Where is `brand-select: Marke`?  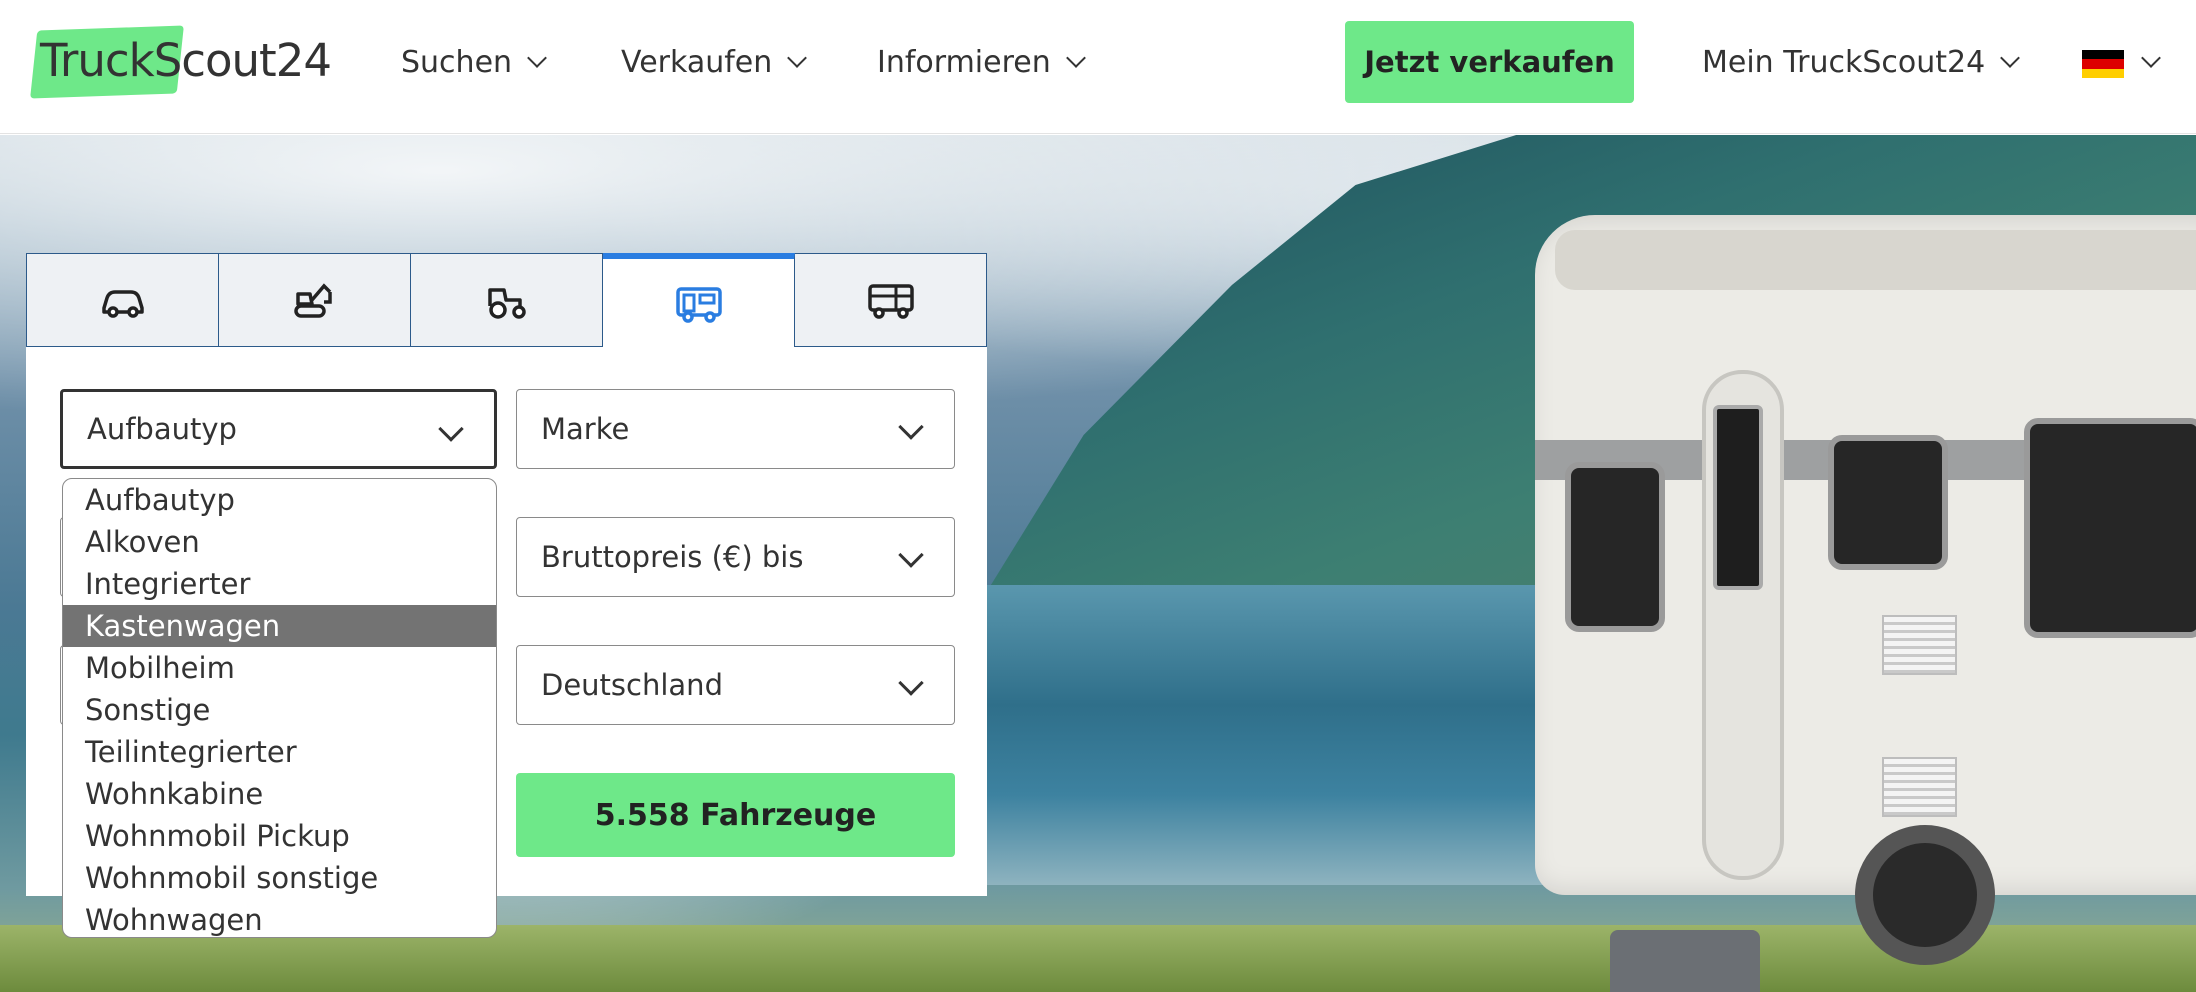 brand-select: Marke is located at coordinates (735, 429).